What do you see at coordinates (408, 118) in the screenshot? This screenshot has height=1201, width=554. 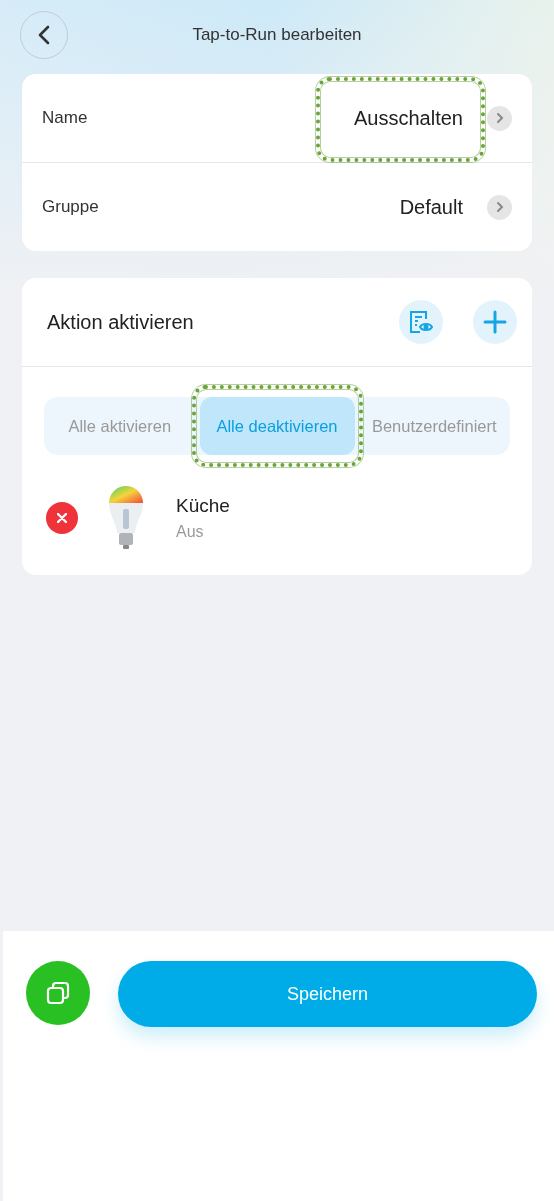 I see `row-value: Ausschalten` at bounding box center [408, 118].